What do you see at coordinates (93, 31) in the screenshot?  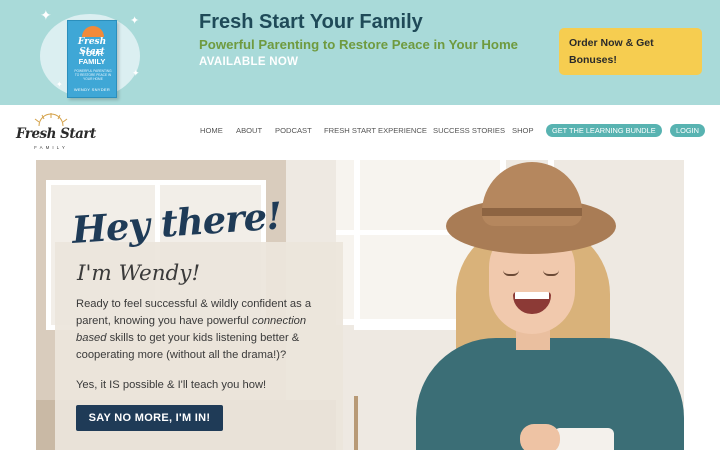 I see `sunrise-icon` at bounding box center [93, 31].